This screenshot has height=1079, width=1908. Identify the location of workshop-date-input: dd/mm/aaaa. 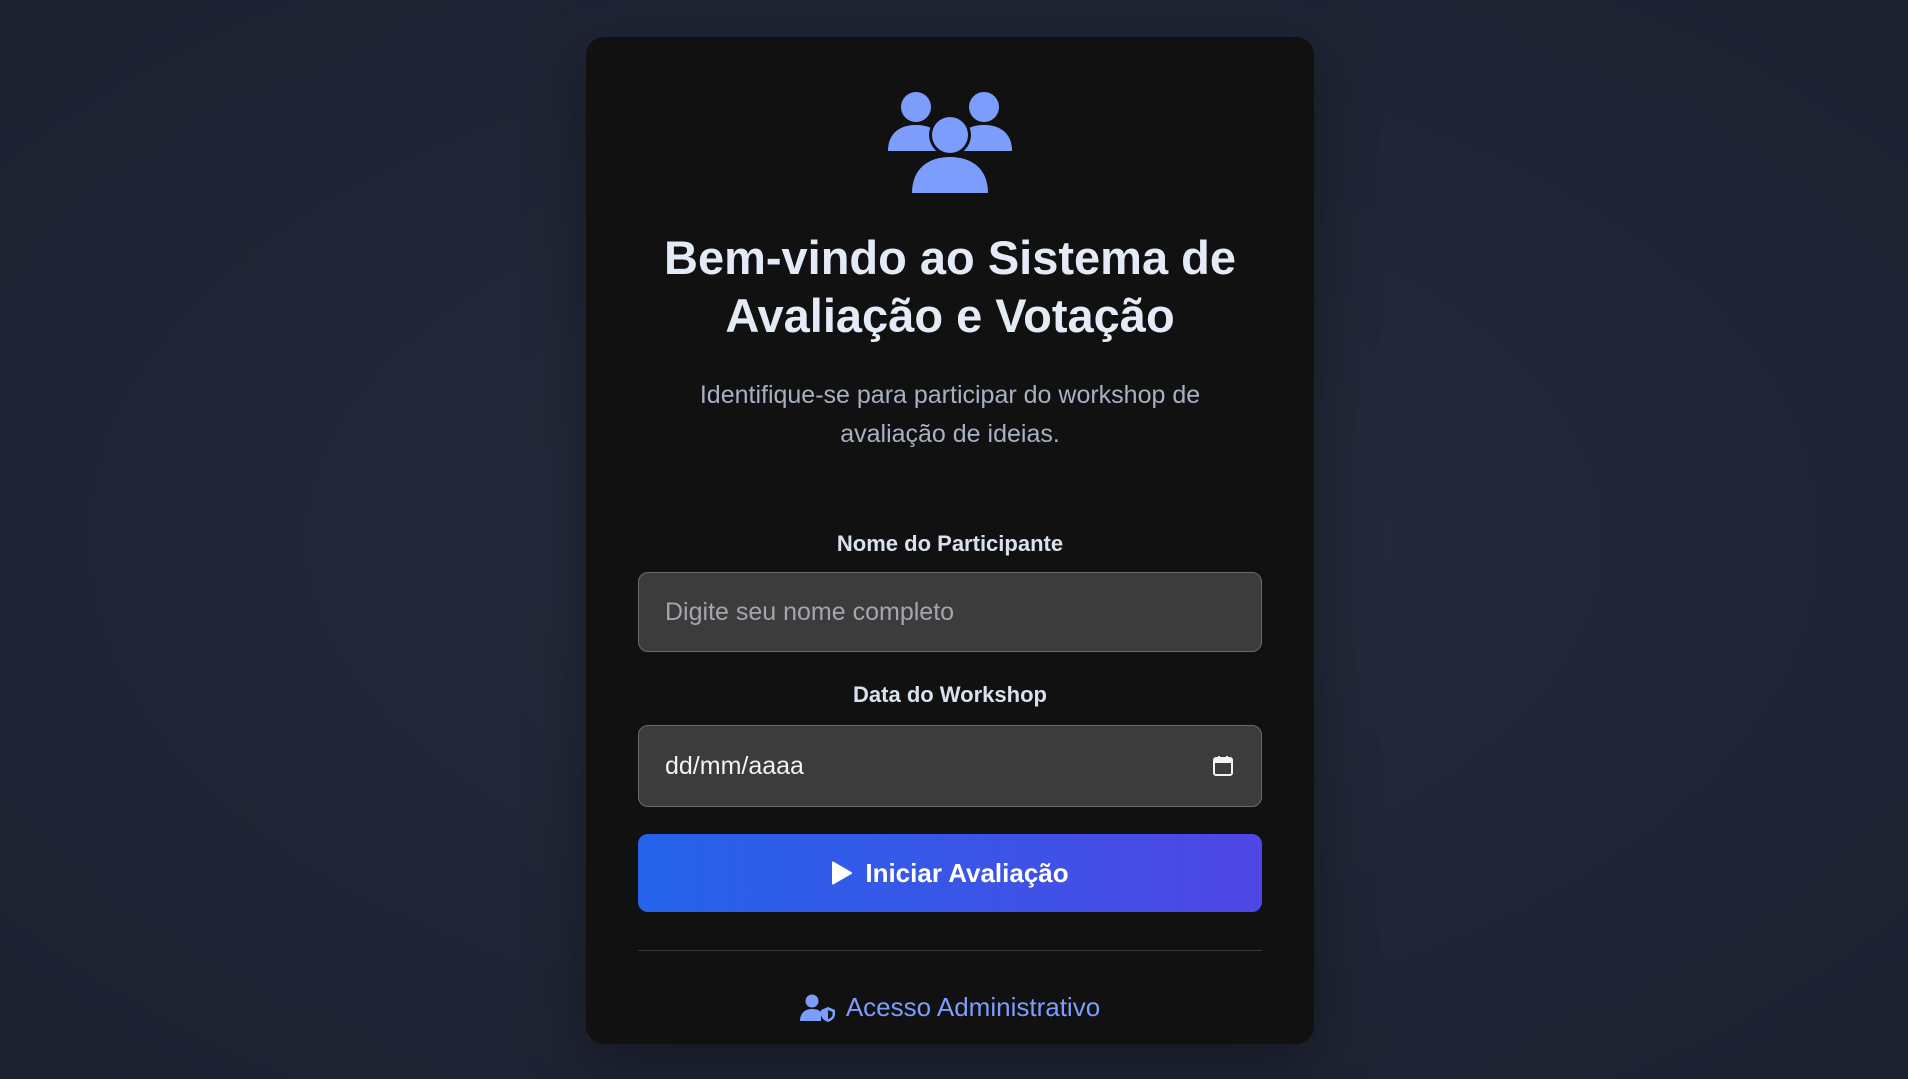
(950, 766).